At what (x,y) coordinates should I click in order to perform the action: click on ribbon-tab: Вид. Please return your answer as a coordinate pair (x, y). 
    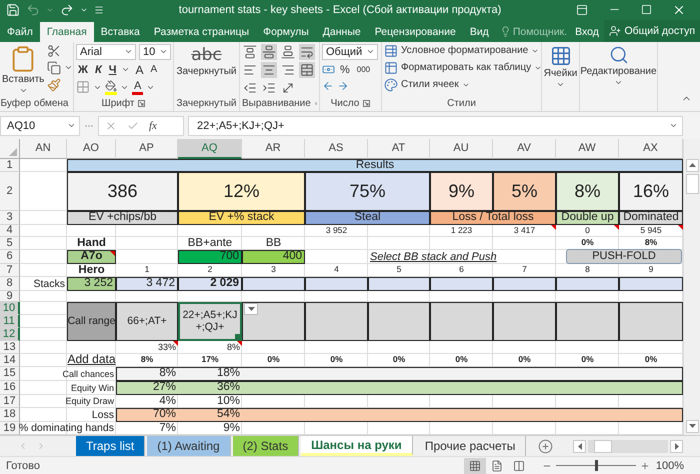
    Looking at the image, I should click on (479, 32).